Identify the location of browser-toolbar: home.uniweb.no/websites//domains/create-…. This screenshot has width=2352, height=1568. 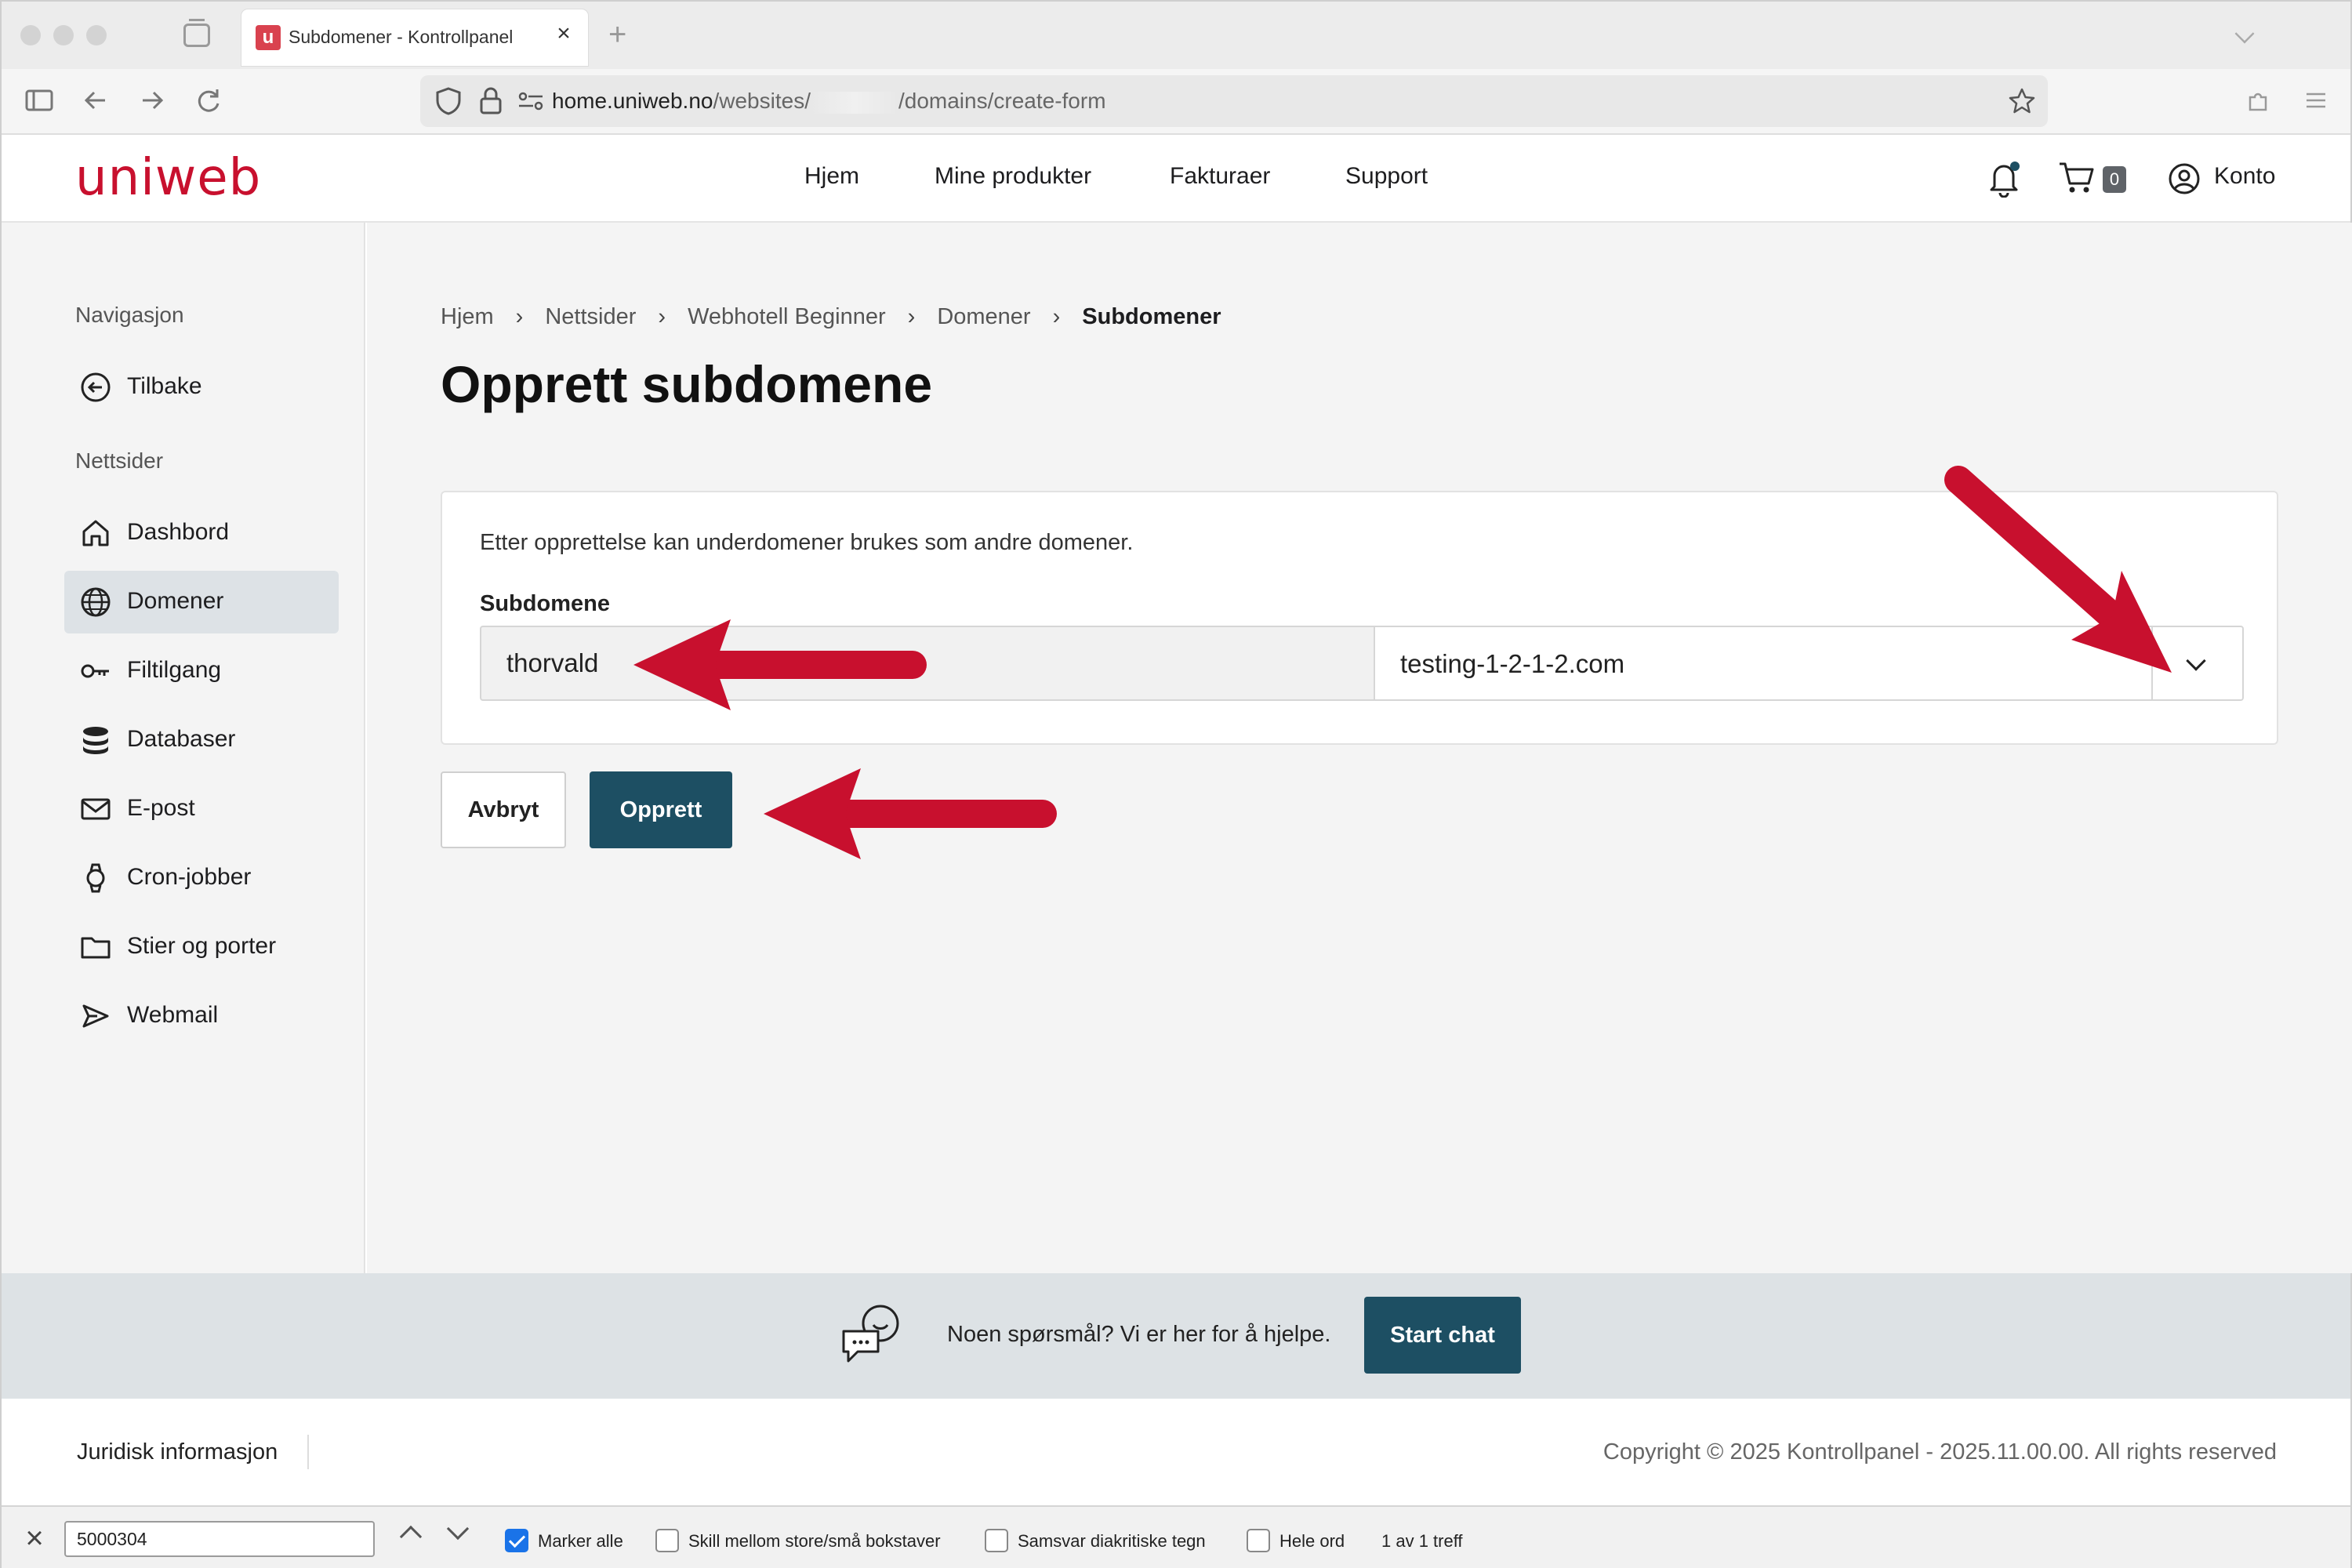
(1176, 102).